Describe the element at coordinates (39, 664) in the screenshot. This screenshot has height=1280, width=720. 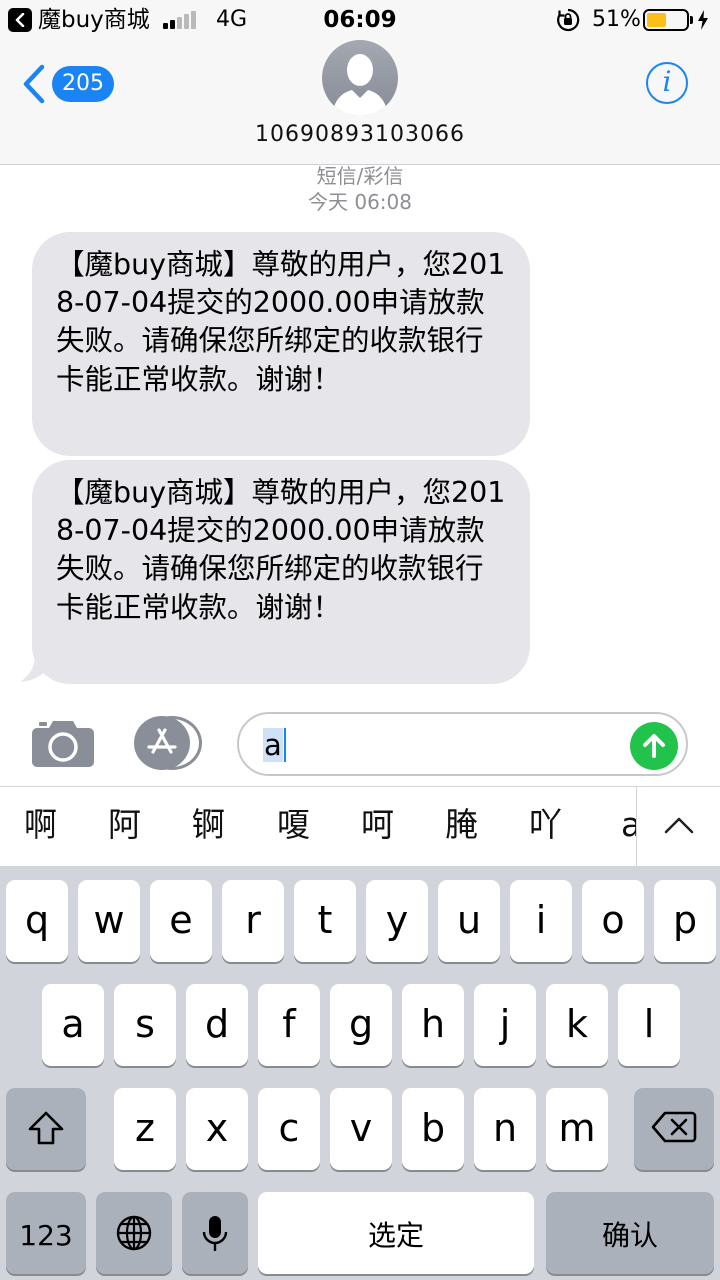
I see `bubble-tail` at that location.